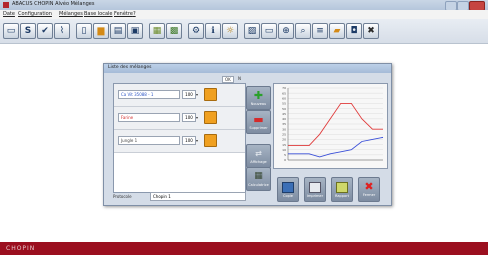  Describe the element at coordinates (269, 31) in the screenshot. I see `doc-icon: ▭` at that location.